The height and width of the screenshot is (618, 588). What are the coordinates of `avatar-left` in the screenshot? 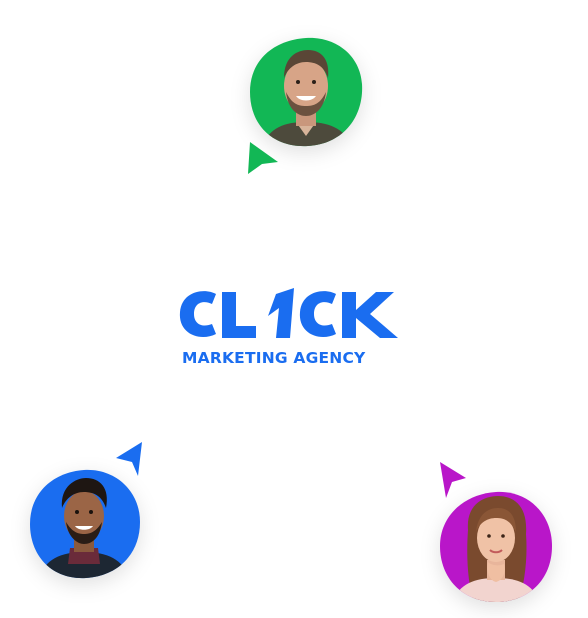 It's located at (85, 524).